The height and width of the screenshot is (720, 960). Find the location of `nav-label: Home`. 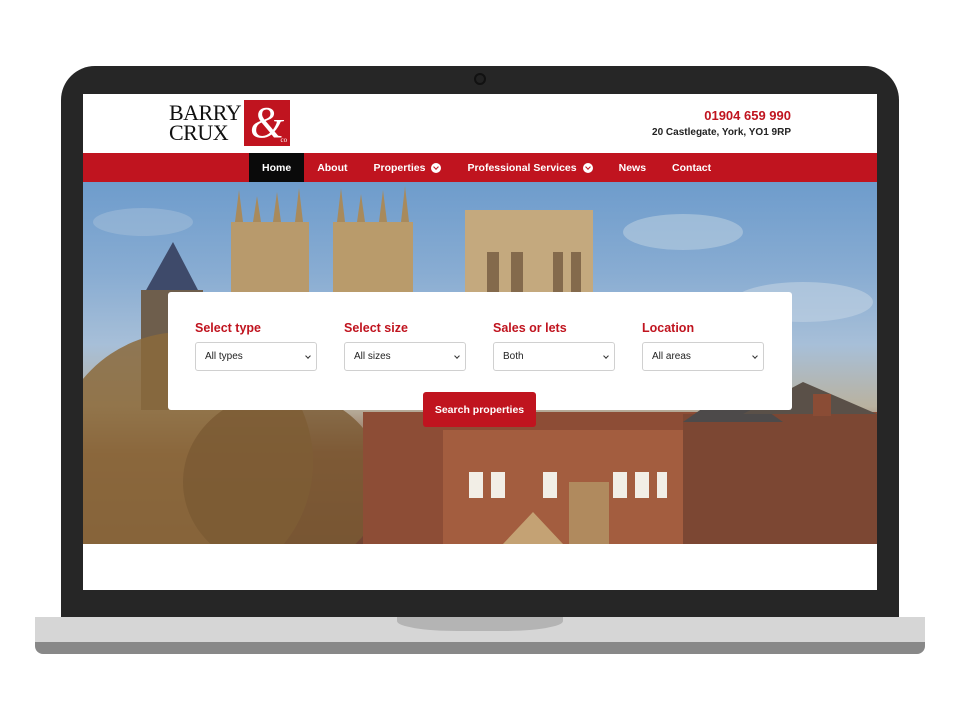

nav-label: Home is located at coordinates (277, 167).